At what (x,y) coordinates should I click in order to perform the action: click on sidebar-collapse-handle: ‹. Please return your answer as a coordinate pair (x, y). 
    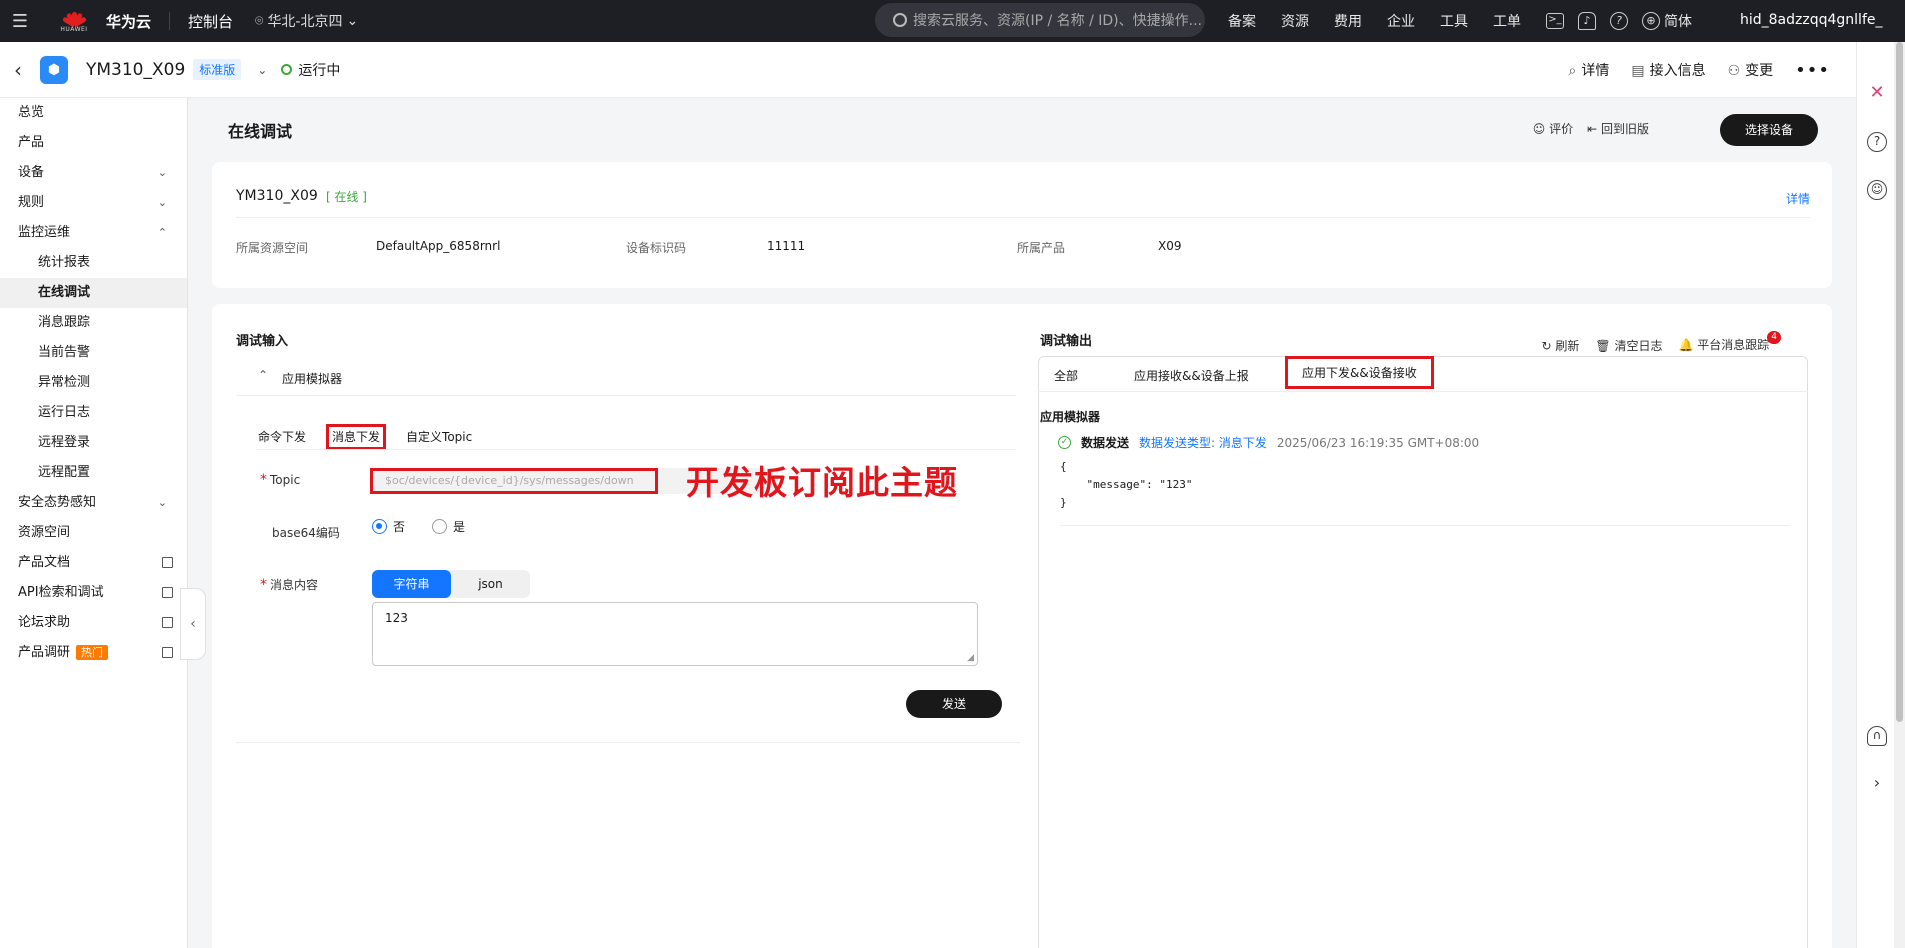
    Looking at the image, I should click on (193, 624).